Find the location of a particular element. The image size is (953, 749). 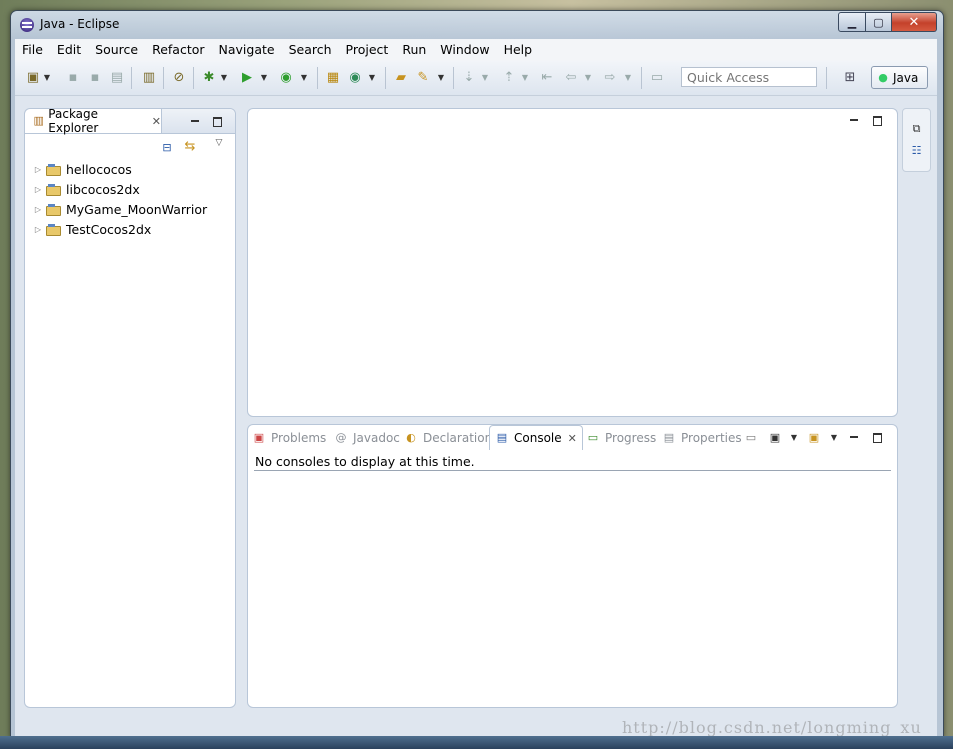

new-dropdown-icon: ▼ is located at coordinates (47, 78).